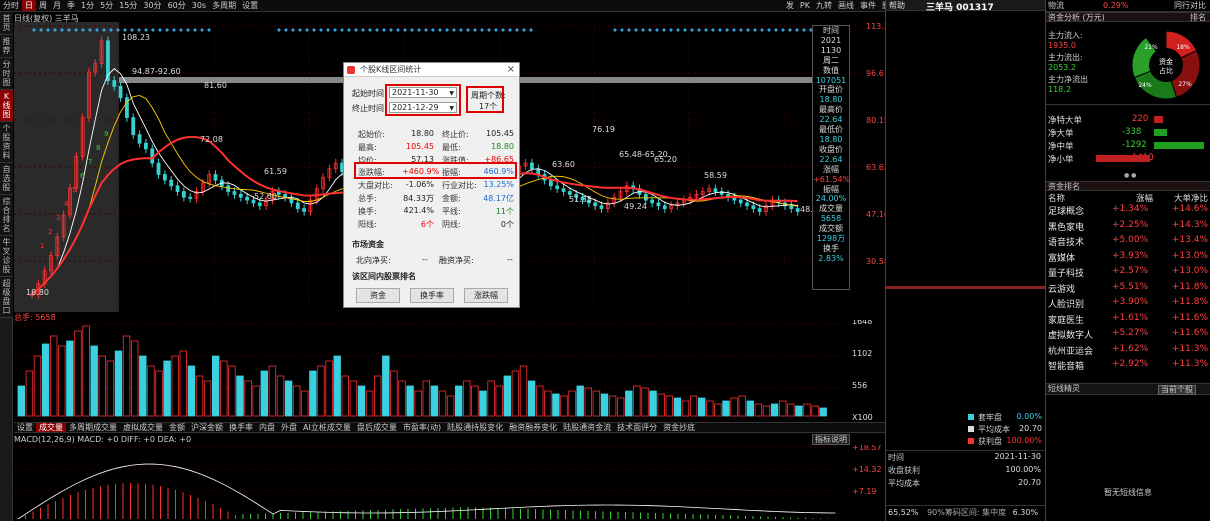  I want to click on fund-pie-chart: 资金占比 21% 18% 24% 27%, so click(1166, 65).